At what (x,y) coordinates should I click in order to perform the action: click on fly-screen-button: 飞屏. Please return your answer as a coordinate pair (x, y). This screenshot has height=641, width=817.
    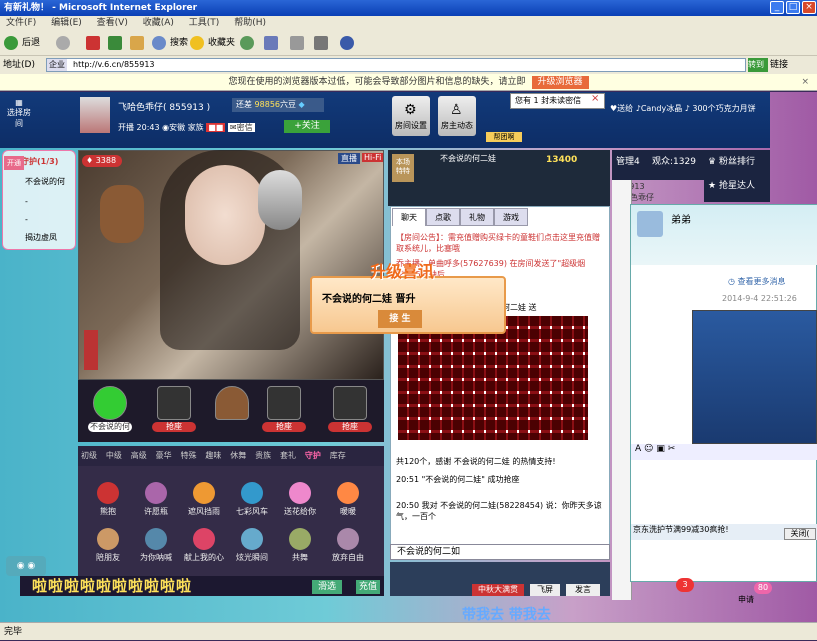
    Looking at the image, I should click on (545, 590).